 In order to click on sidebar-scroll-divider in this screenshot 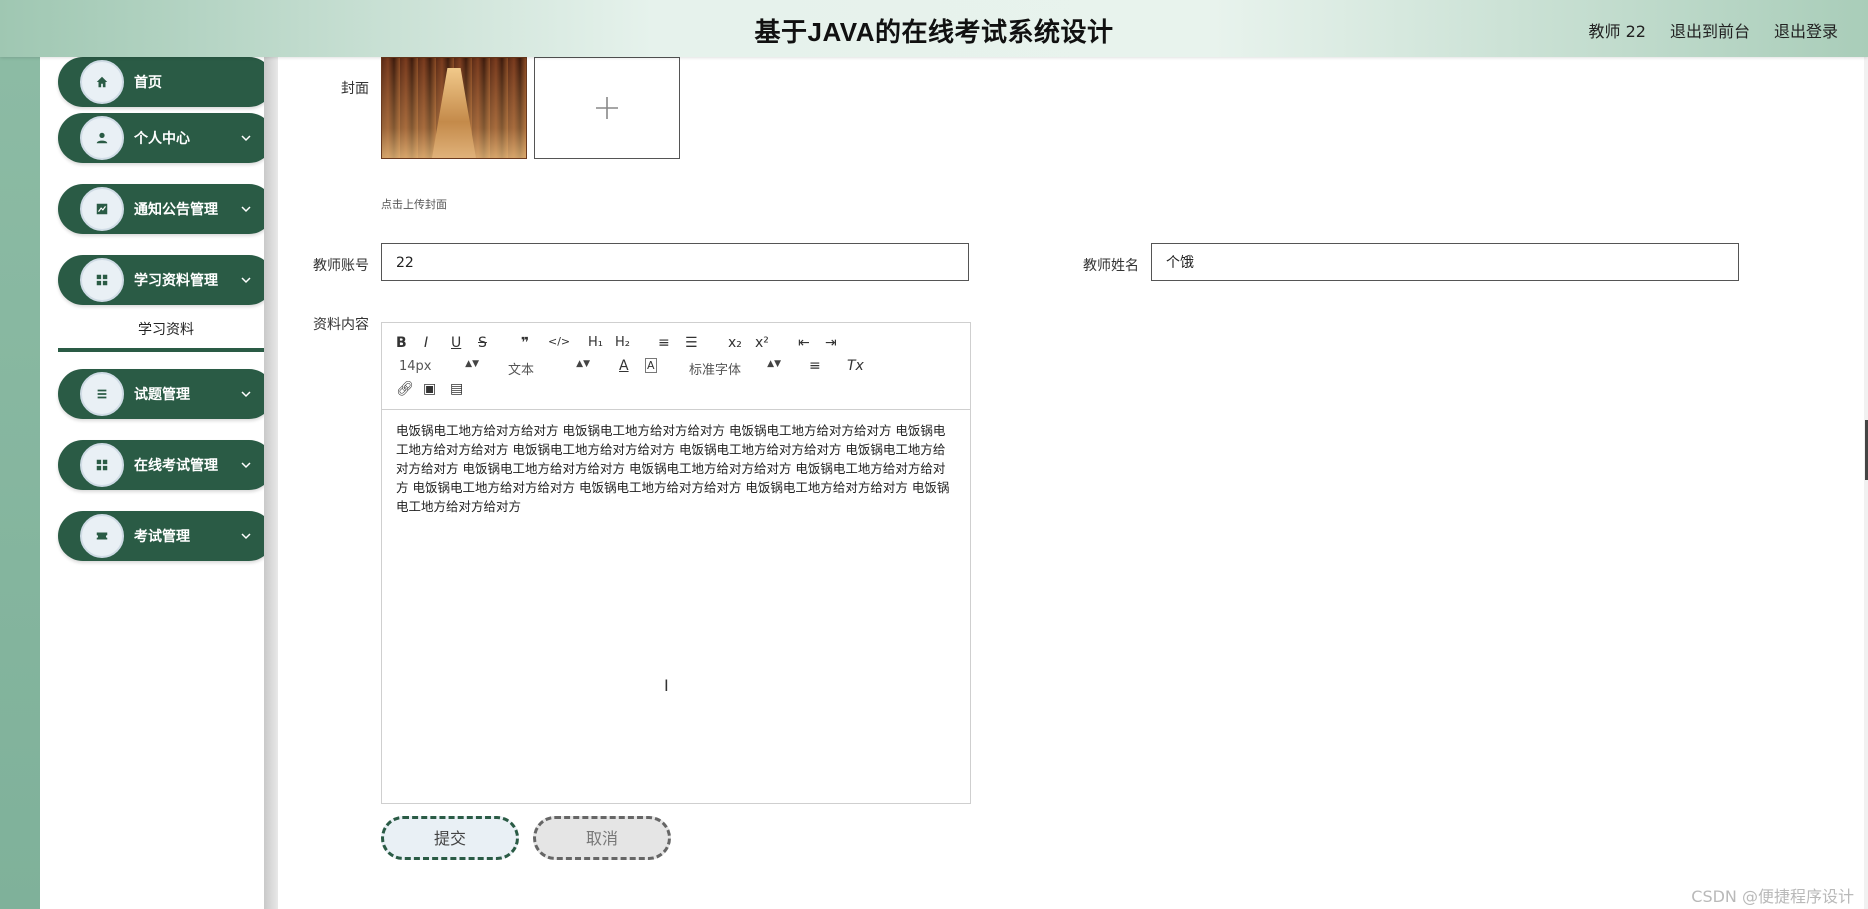, I will do `click(271, 483)`.